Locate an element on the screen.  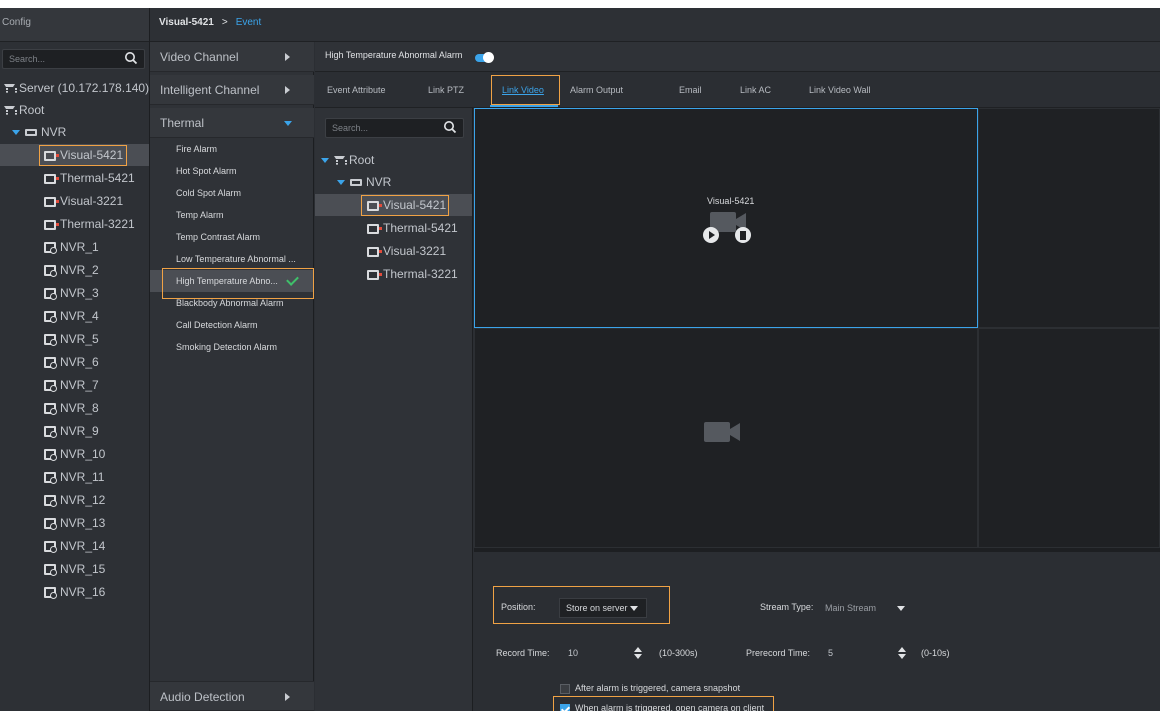
tree-item-sub-nvr: NVR_9 is located at coordinates (49, 431).